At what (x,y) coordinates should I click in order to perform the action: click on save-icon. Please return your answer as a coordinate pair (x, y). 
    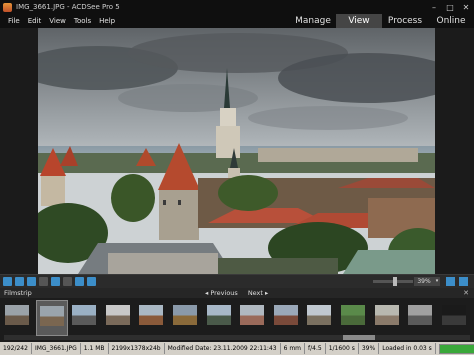
    Looking at the image, I should click on (67, 281).